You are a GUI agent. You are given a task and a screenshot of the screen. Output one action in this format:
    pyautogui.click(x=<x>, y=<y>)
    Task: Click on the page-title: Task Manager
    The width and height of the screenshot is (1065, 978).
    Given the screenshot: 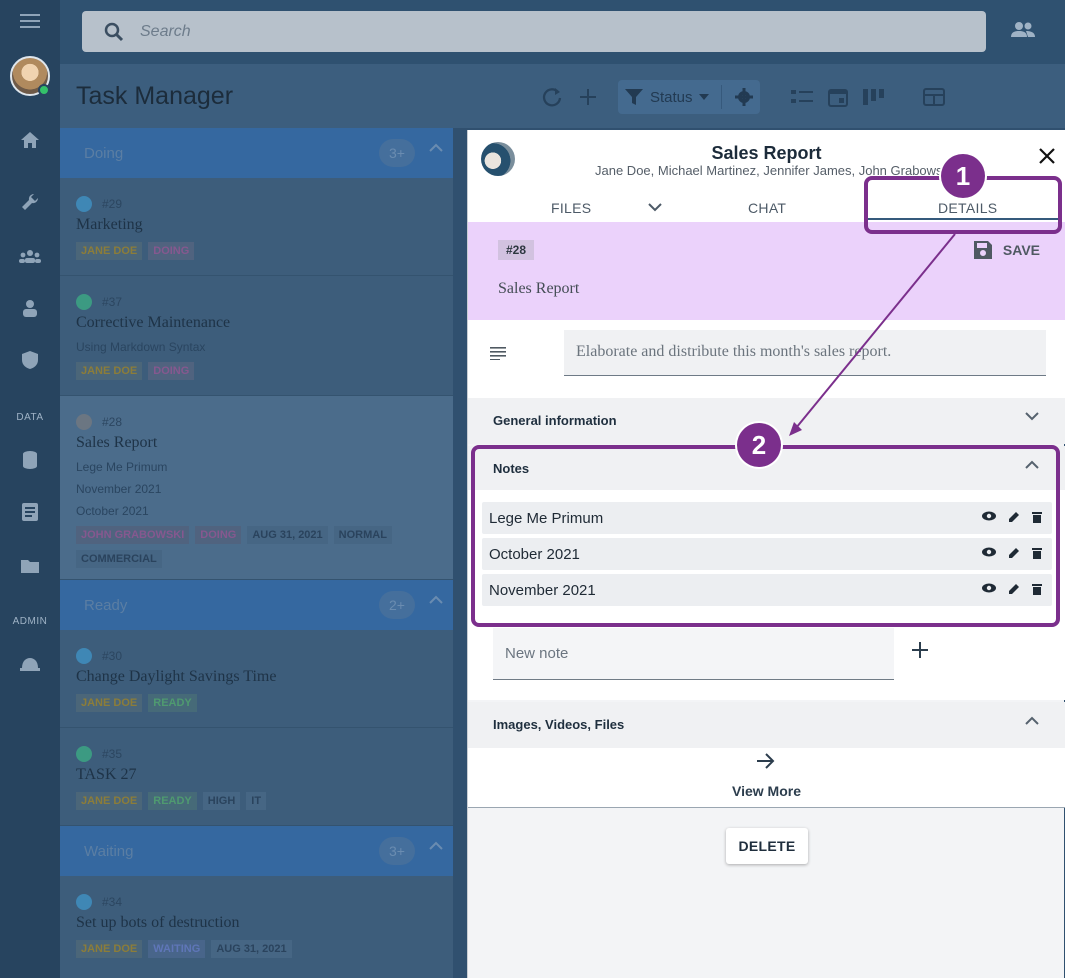 What is the action you would take?
    pyautogui.click(x=155, y=96)
    